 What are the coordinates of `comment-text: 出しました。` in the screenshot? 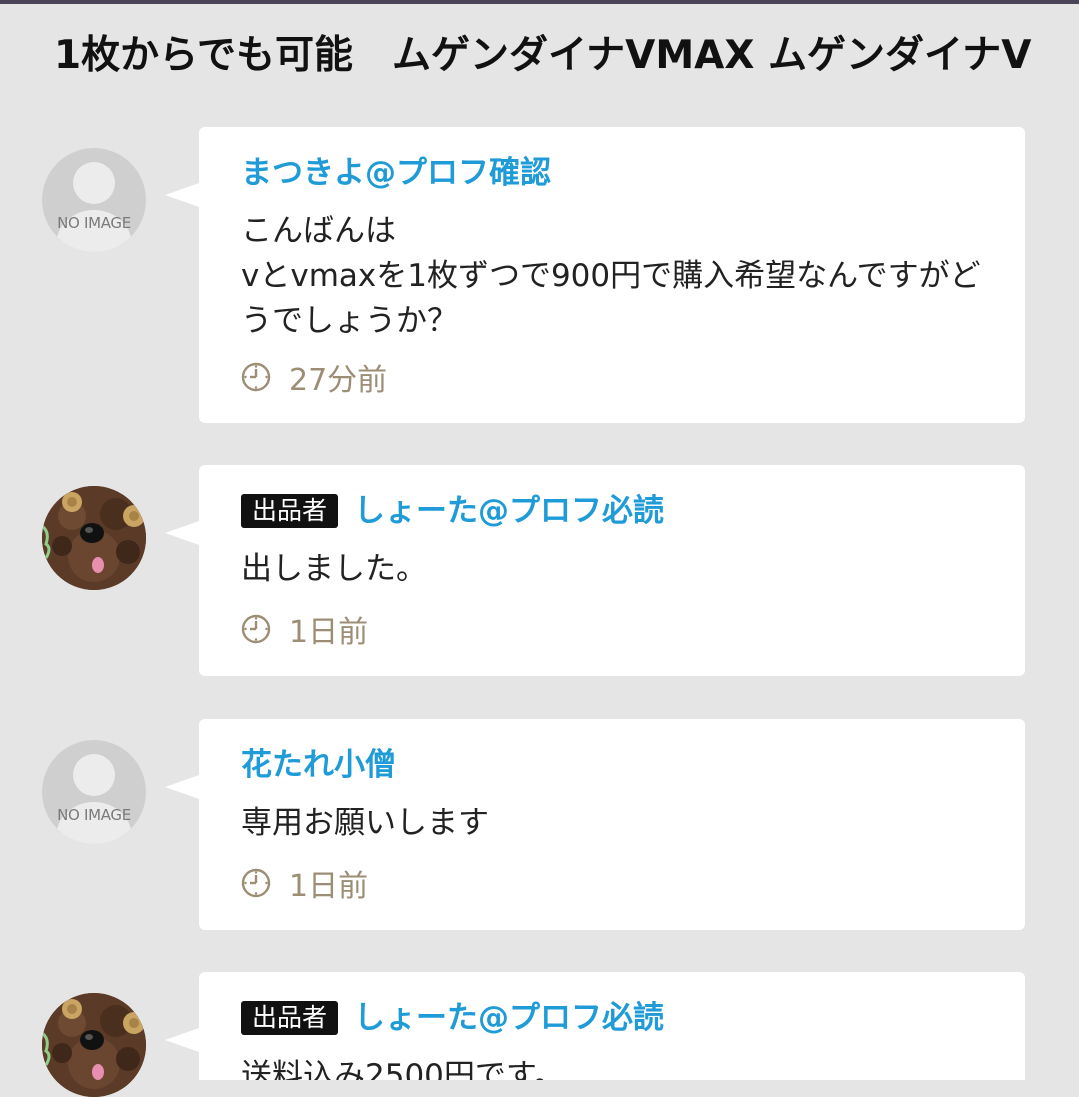 It's located at (334, 569).